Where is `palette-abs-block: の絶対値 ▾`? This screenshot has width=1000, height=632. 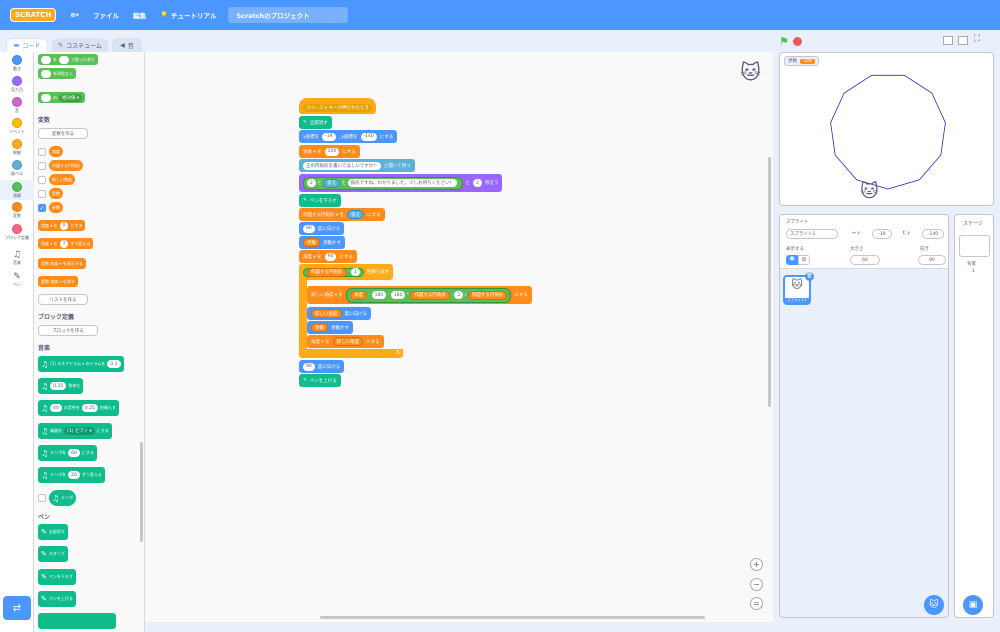
palette-abs-block: の絶対値 ▾ is located at coordinates (62, 97).